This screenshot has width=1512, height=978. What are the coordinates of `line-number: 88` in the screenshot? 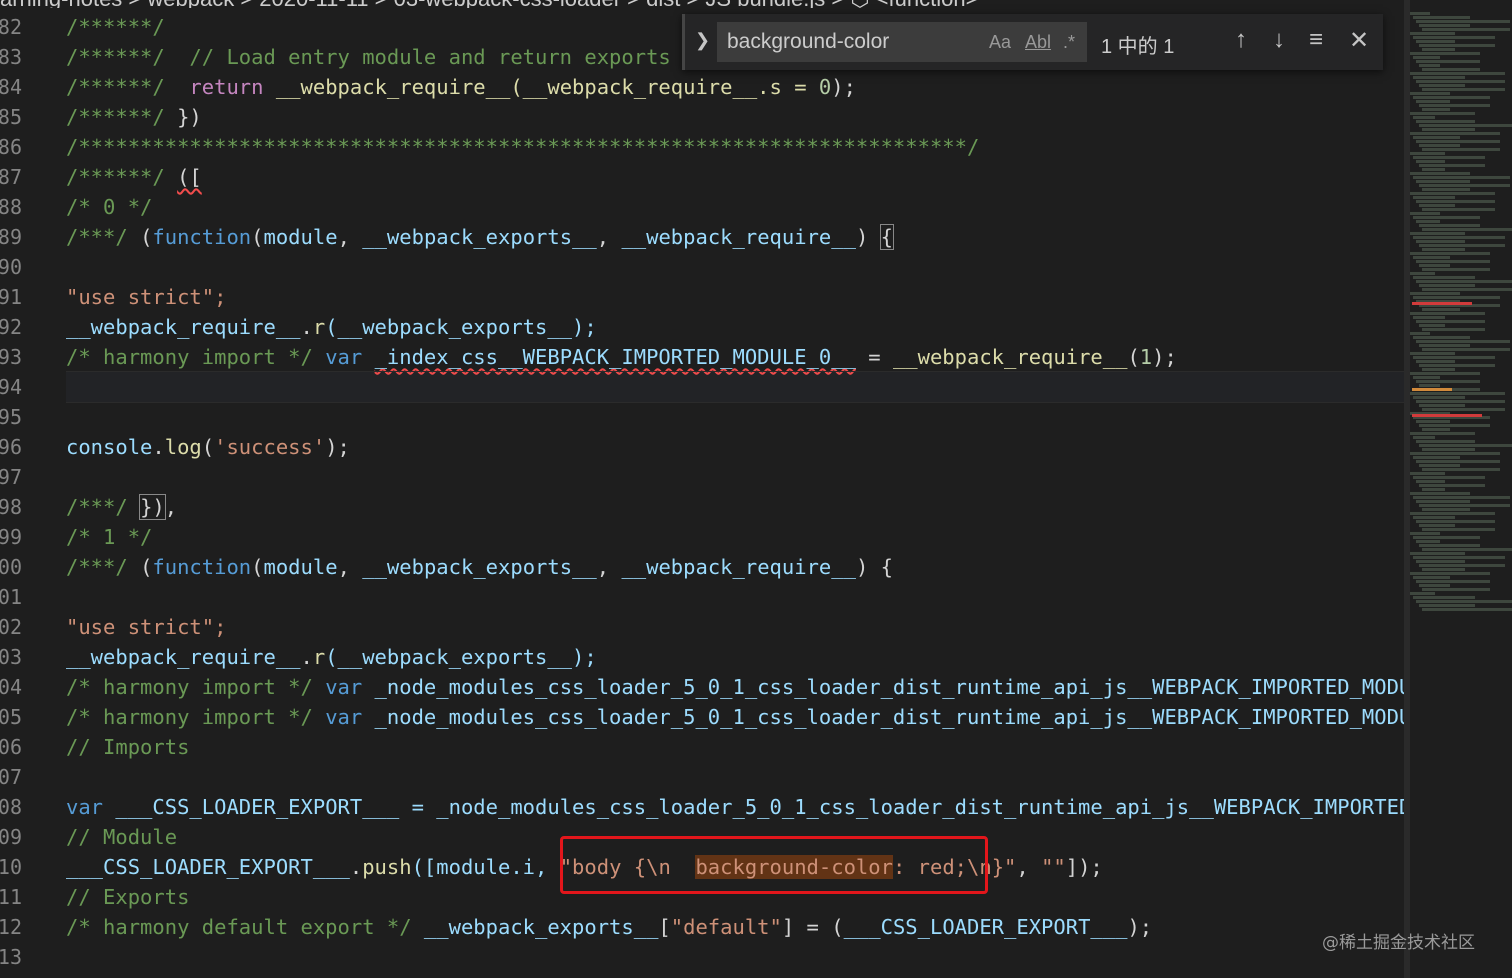 It's located at (11, 207).